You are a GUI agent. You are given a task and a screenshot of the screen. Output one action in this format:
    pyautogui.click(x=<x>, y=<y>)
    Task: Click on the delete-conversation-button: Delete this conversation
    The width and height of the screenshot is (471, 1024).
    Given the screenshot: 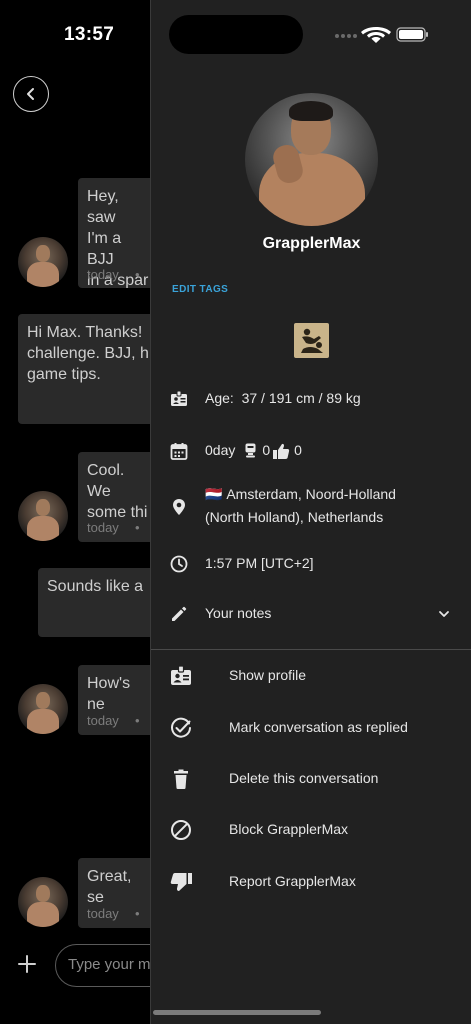 What is the action you would take?
    pyautogui.click(x=311, y=778)
    